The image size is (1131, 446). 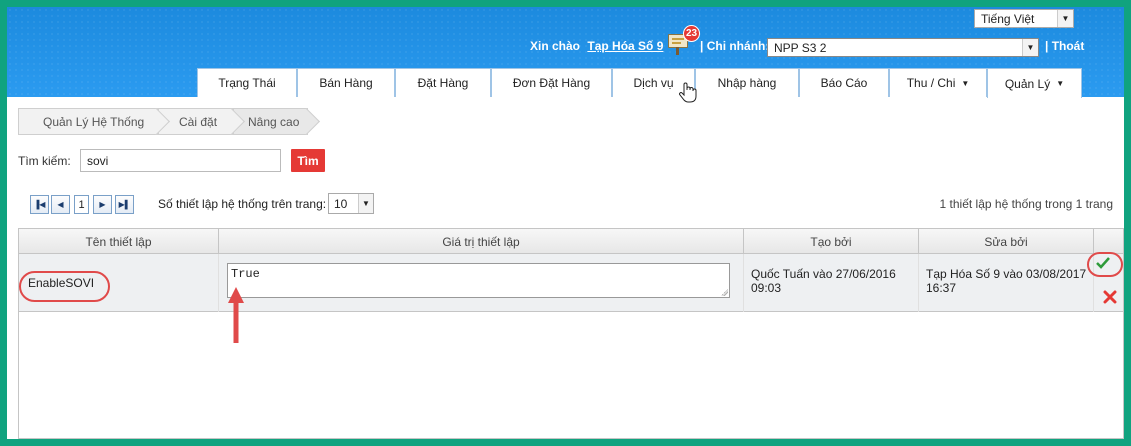 I want to click on user-name-link: Tạp Hóa Số 9, so click(x=625, y=46).